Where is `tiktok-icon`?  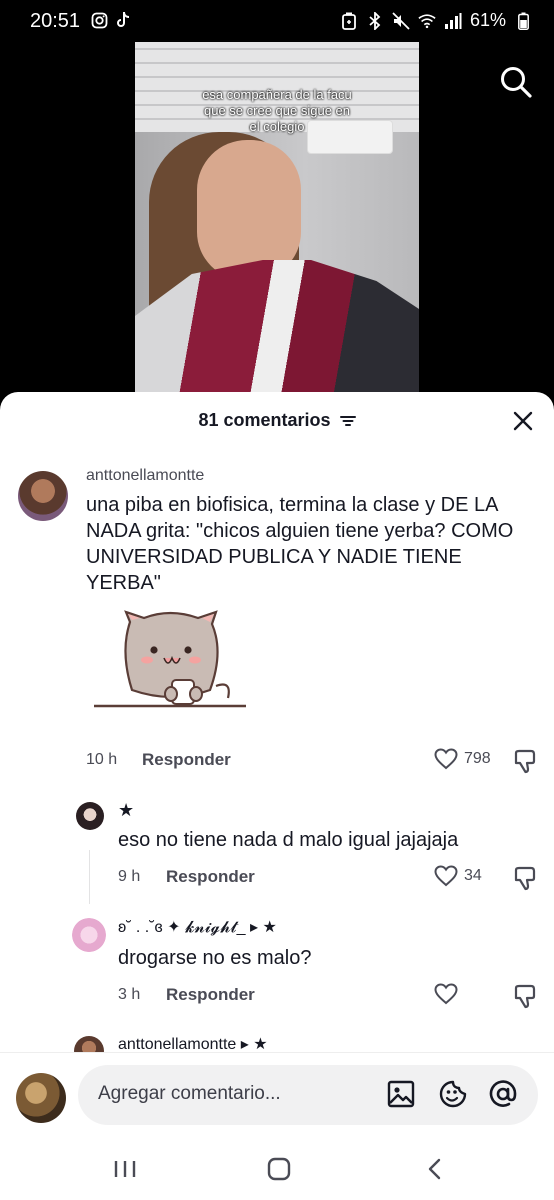
tiktok-icon is located at coordinates (123, 20).